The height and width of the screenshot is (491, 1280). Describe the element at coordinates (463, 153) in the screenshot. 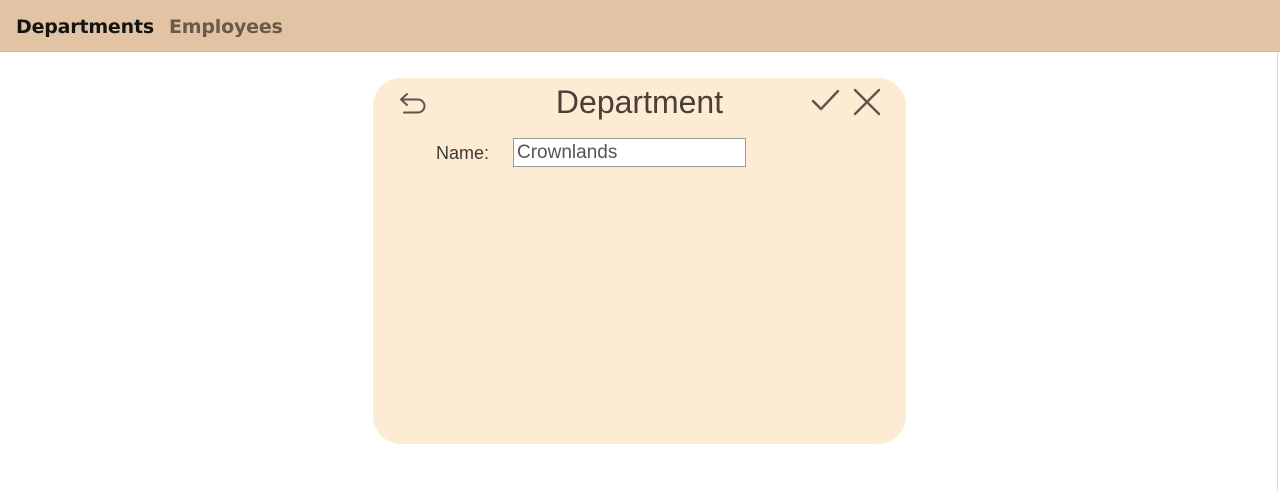

I see `name-field-label: Name:` at that location.